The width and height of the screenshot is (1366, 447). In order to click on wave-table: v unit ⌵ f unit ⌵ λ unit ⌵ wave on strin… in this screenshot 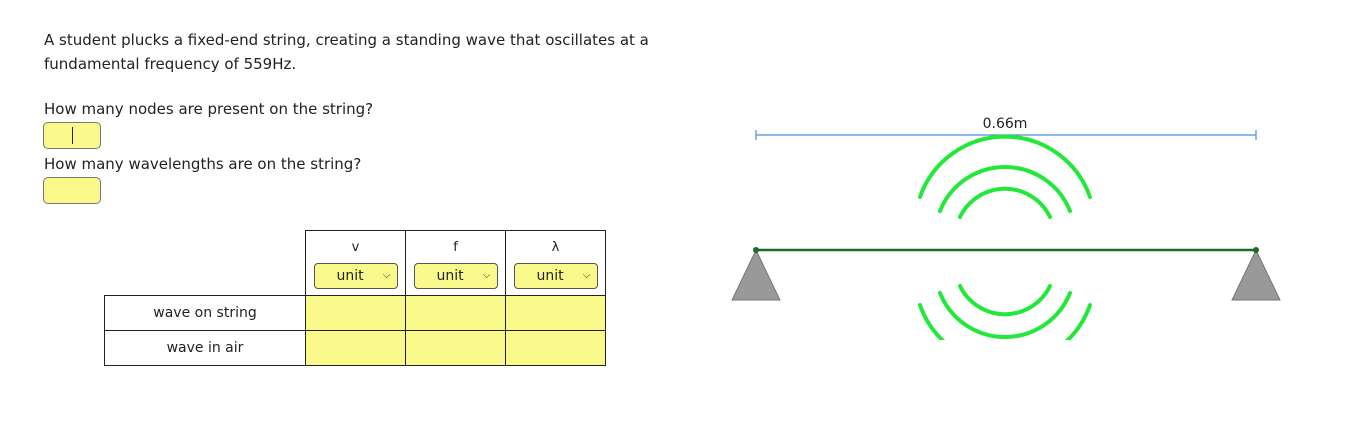, I will do `click(355, 298)`.